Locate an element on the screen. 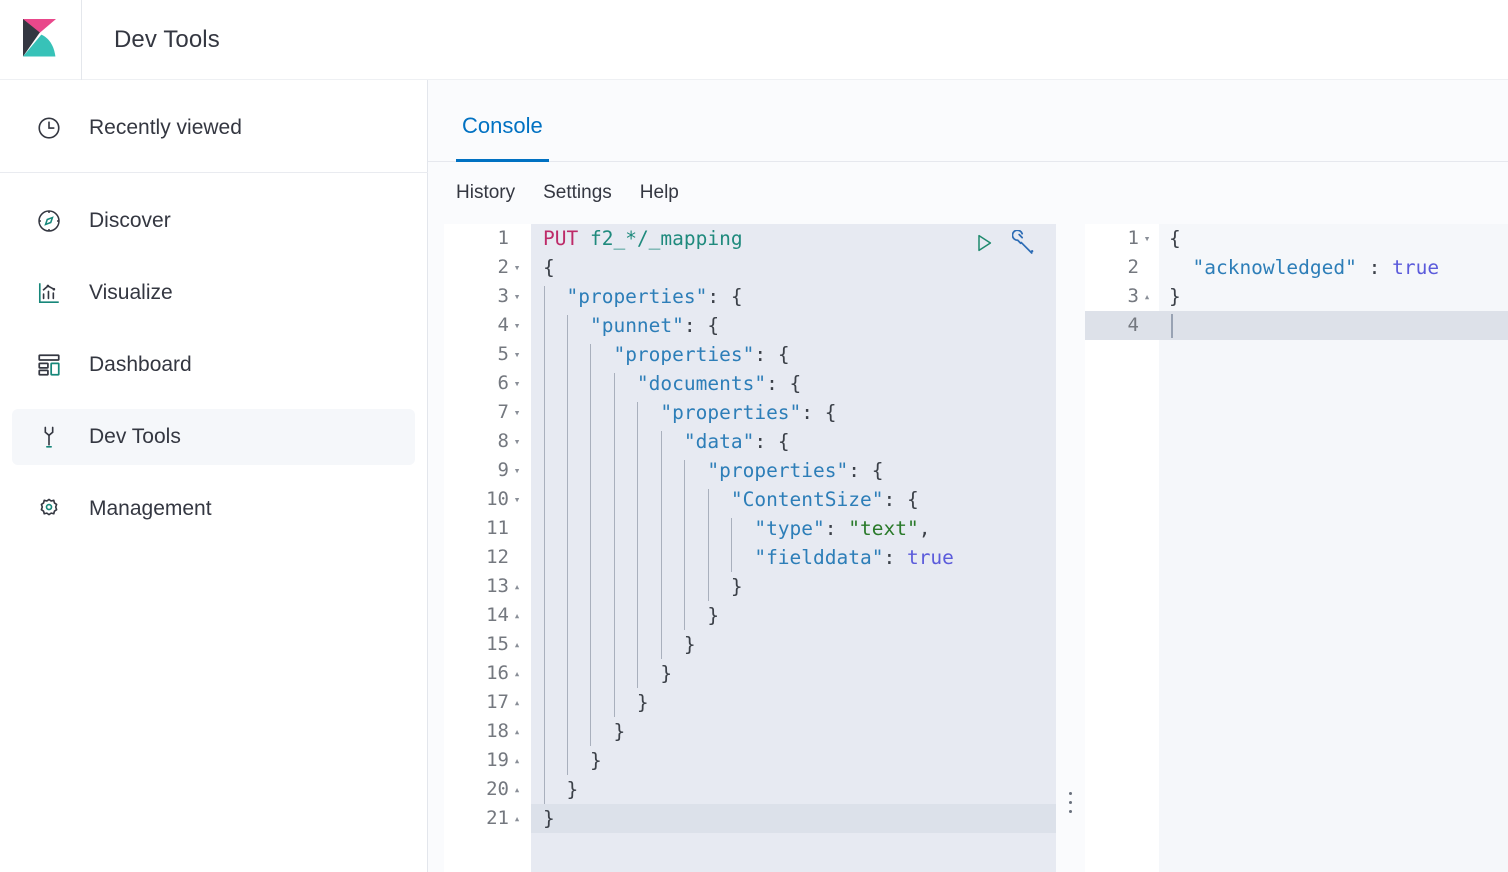 This screenshot has width=1508, height=872. sidebar-item-discover: Discover is located at coordinates (213, 221).